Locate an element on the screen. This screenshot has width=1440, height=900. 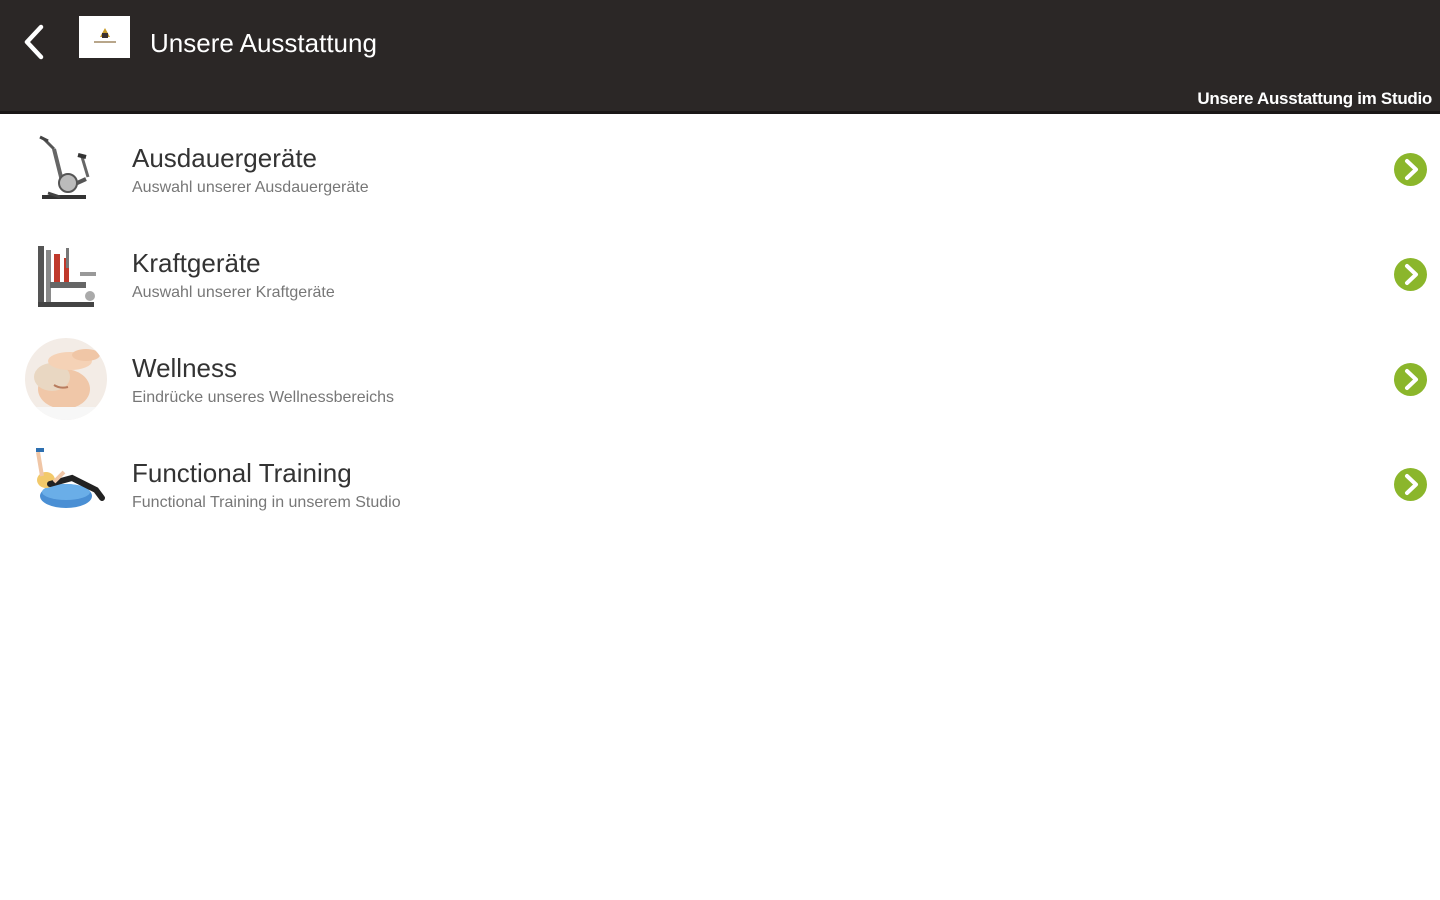
list-item-subtitle: Auswahl unserer Kraftgeräte is located at coordinates (233, 292).